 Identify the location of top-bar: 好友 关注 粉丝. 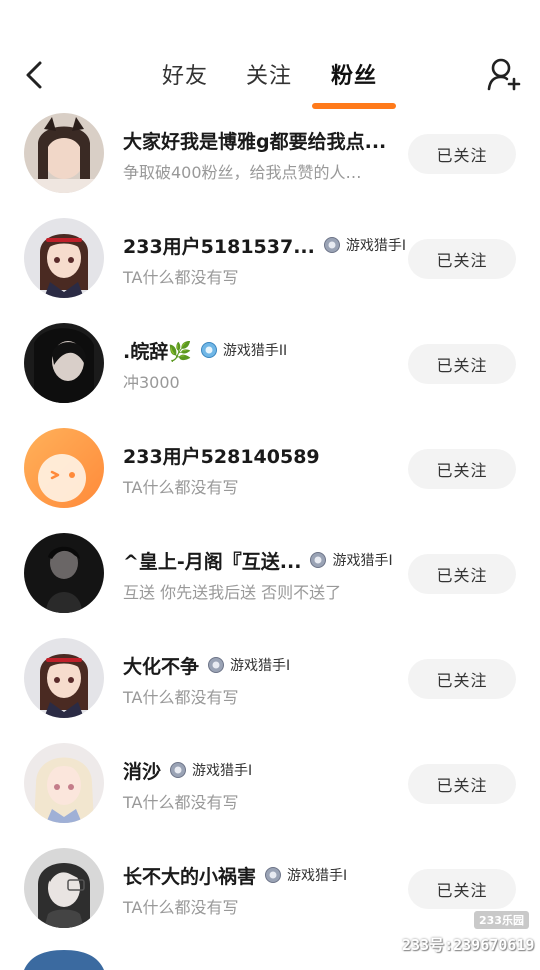
(270, 56).